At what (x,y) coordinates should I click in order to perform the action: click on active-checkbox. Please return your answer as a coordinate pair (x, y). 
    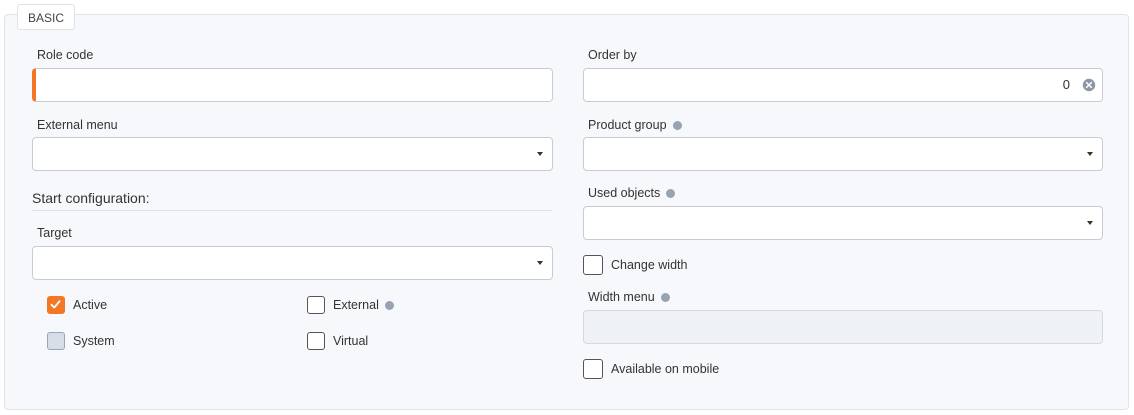
    Looking at the image, I should click on (56, 305).